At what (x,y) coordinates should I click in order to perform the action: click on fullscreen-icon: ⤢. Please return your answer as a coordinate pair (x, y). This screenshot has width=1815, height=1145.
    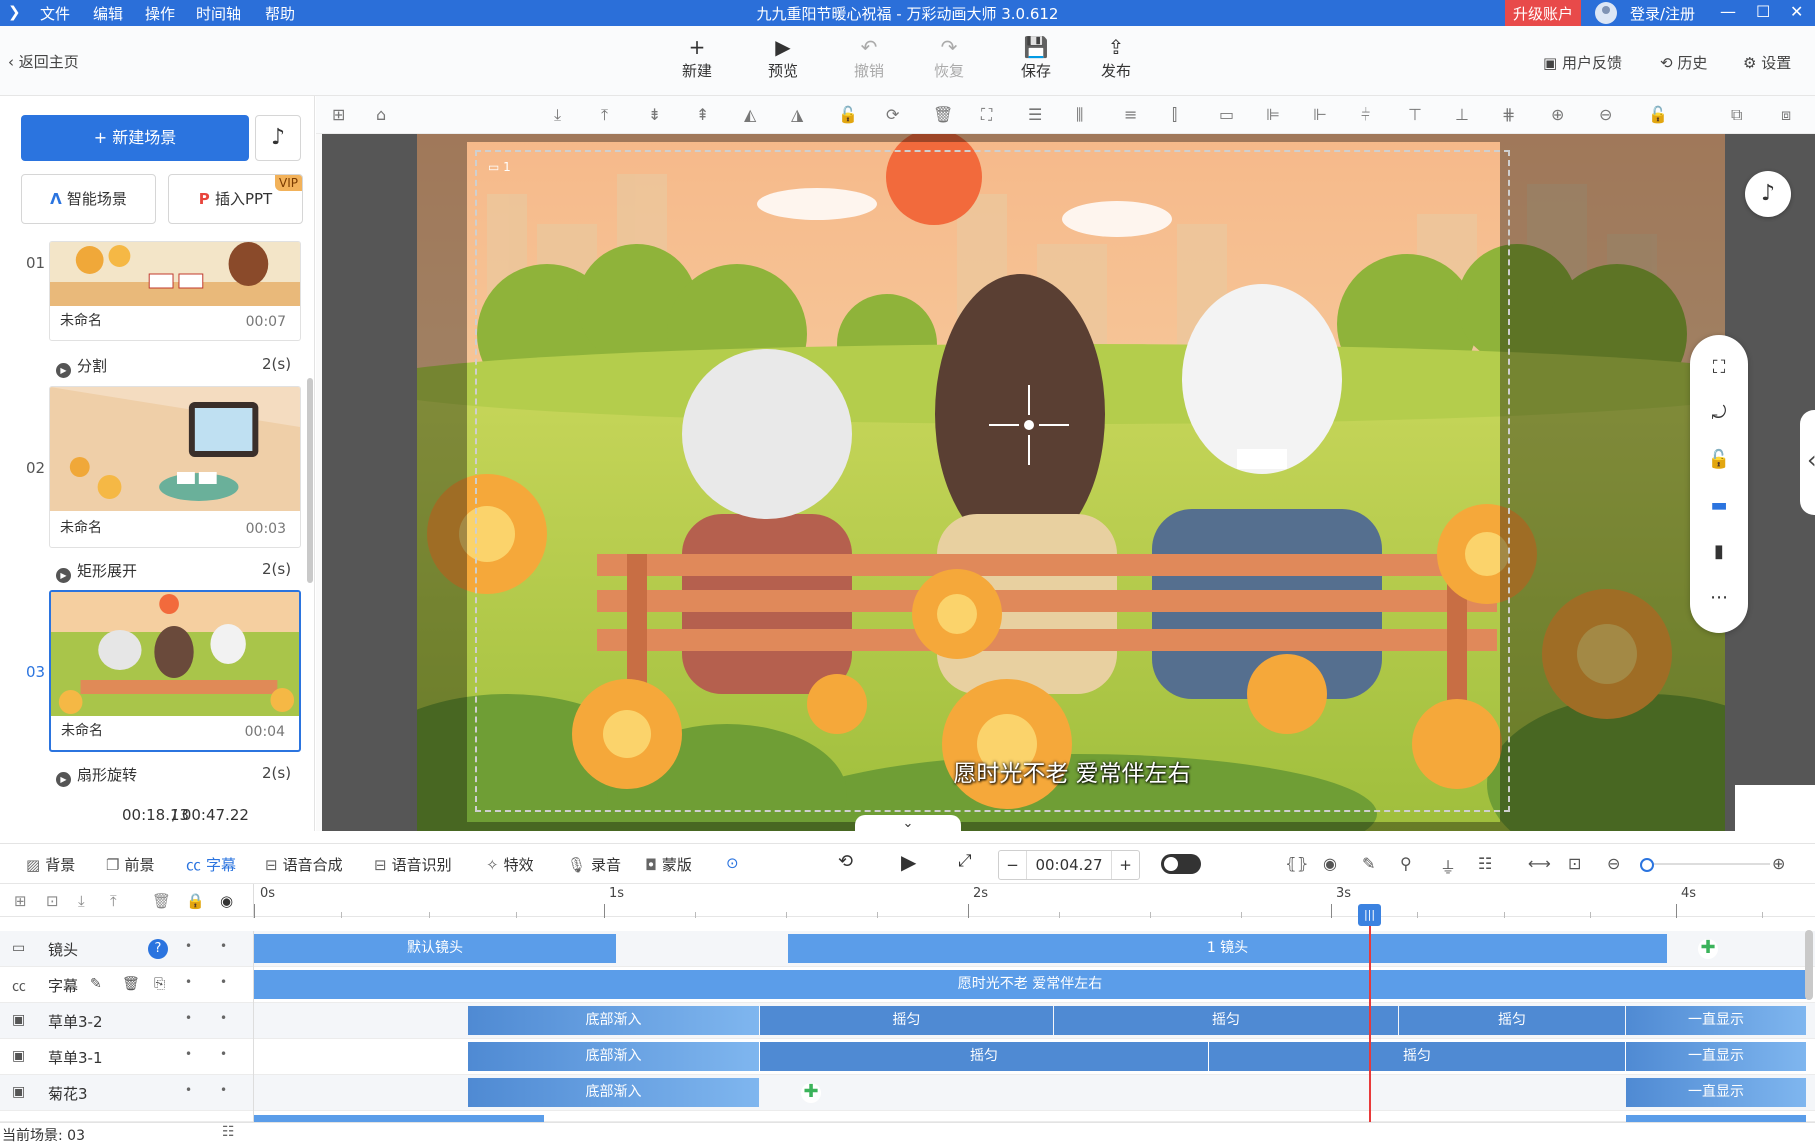
    Looking at the image, I should click on (965, 861).